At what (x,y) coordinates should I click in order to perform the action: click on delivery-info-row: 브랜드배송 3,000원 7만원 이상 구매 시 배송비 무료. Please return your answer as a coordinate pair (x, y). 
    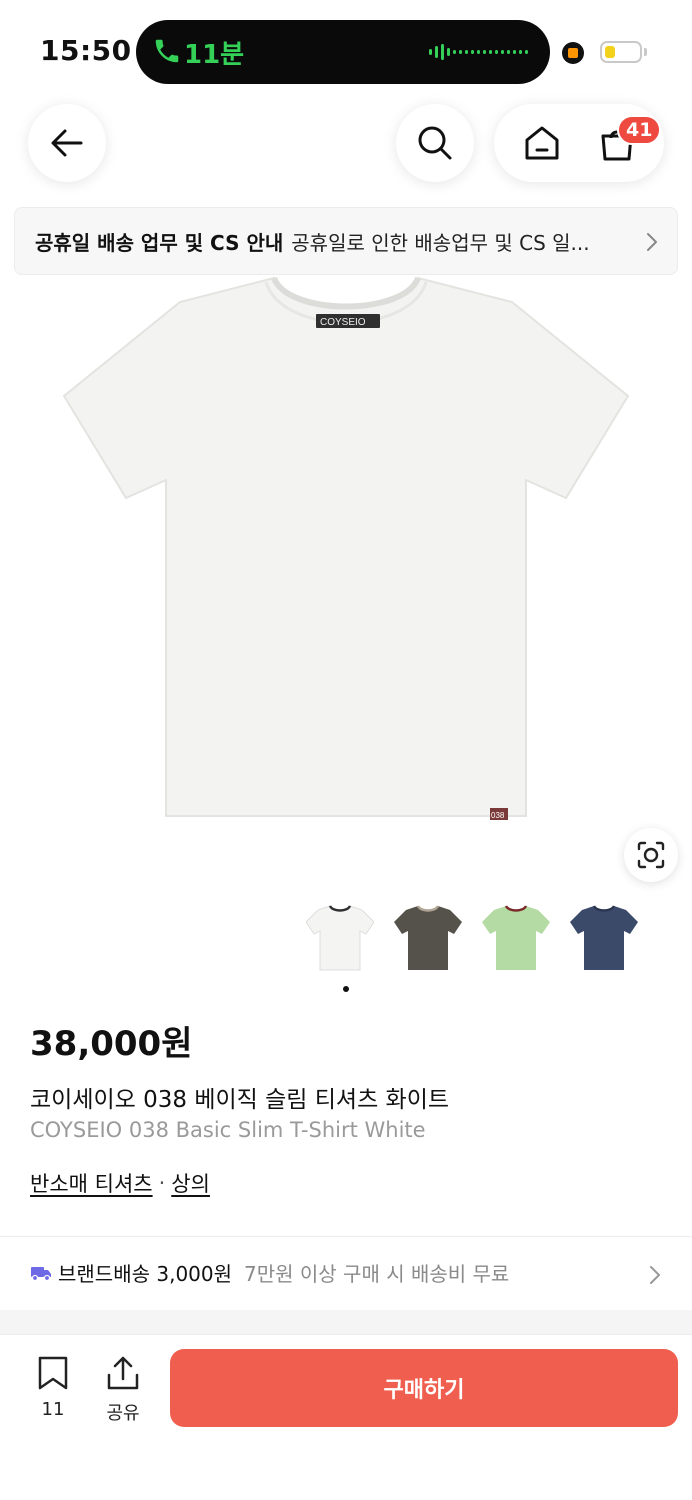
    Looking at the image, I should click on (269, 1272).